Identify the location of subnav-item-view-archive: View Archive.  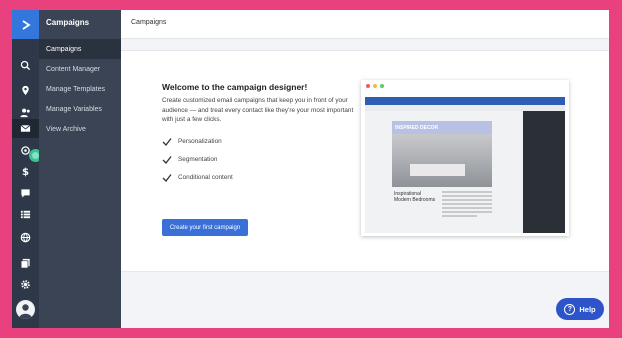
(80, 129).